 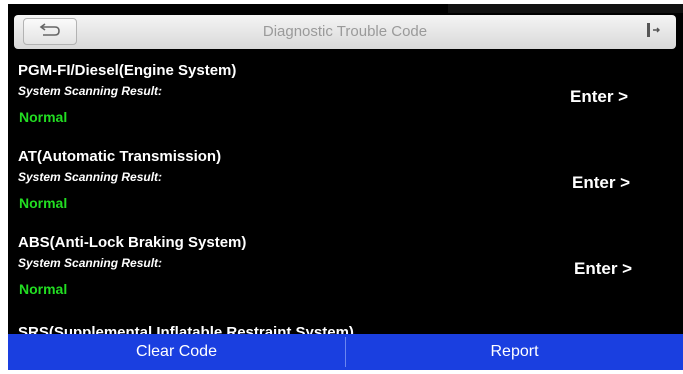 I want to click on back-arrow-icon, so click(x=50, y=31).